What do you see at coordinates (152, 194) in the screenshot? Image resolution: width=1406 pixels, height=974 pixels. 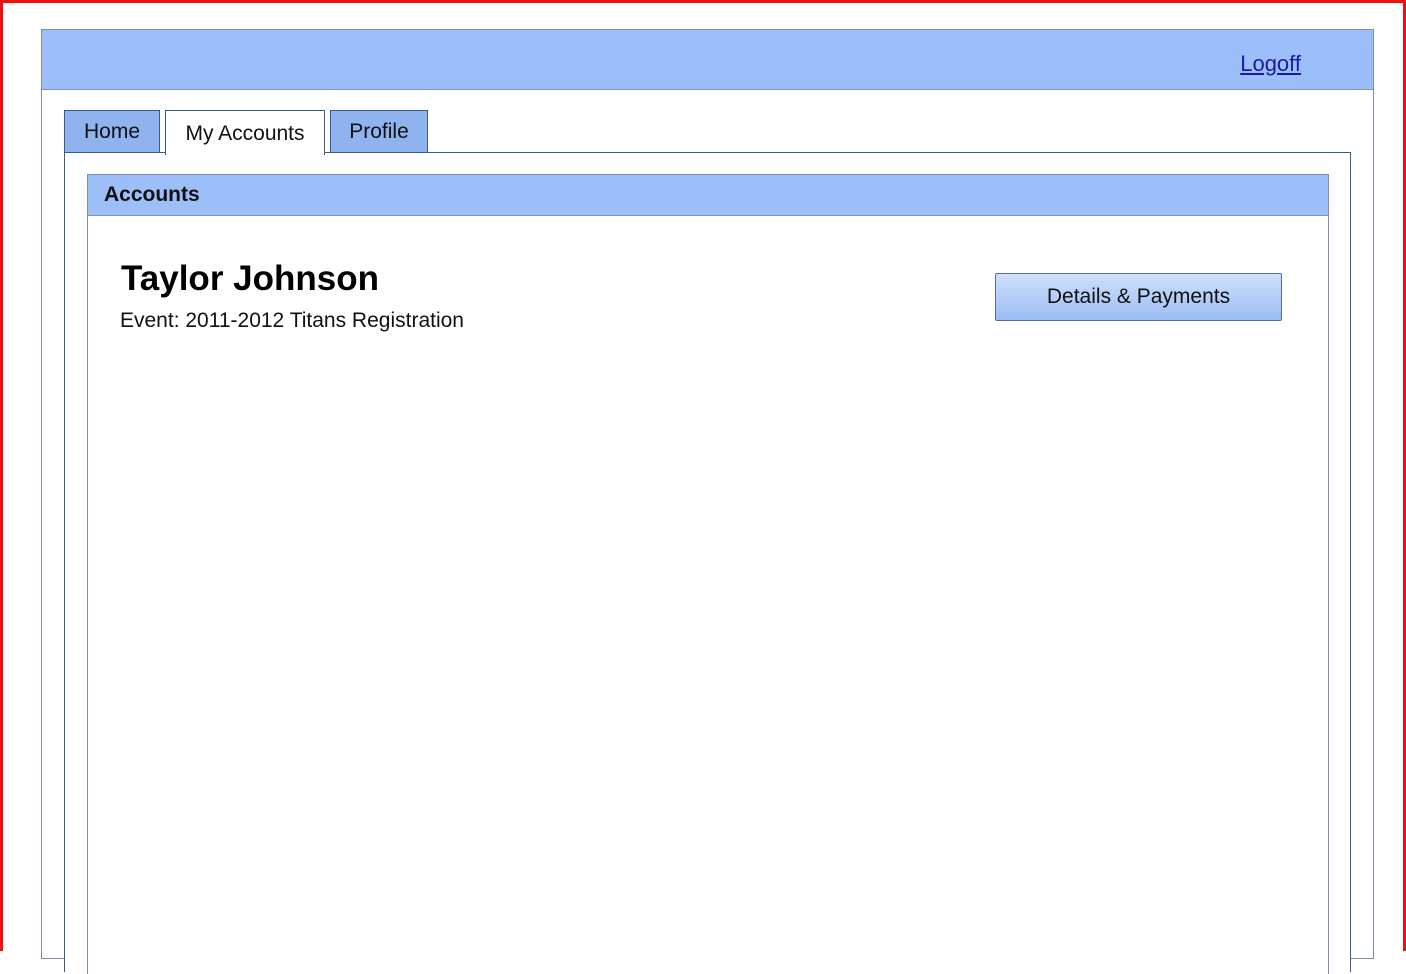 I see `accounts-section-title: Accounts` at bounding box center [152, 194].